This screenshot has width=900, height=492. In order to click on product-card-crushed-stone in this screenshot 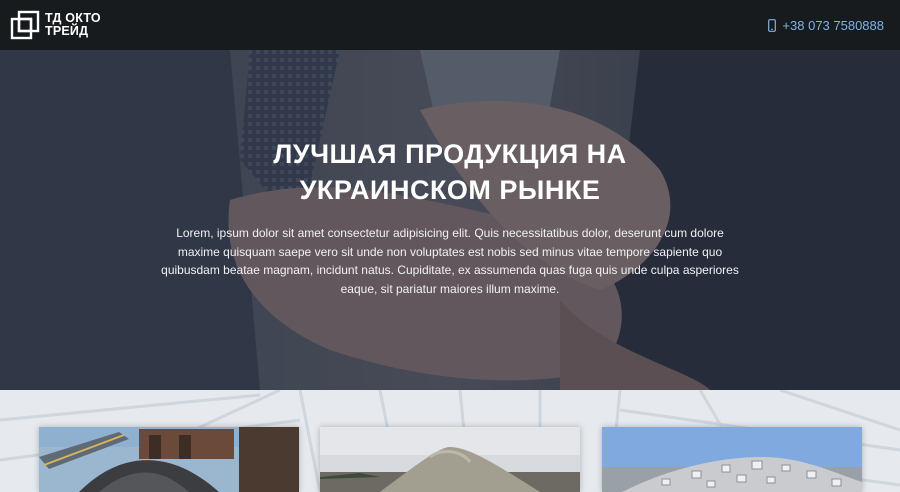, I will do `click(732, 459)`.